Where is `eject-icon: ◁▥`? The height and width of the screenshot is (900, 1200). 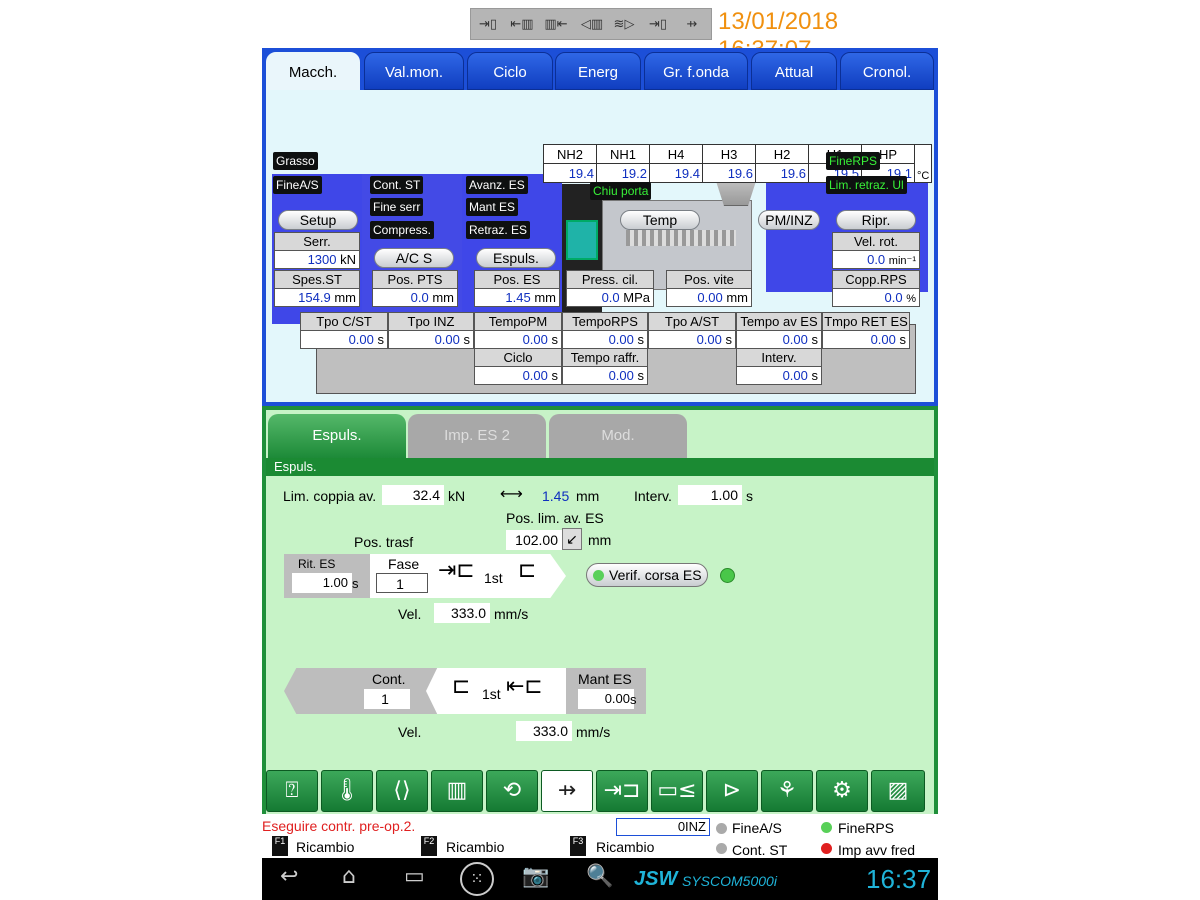
eject-icon: ◁▥ is located at coordinates (592, 24).